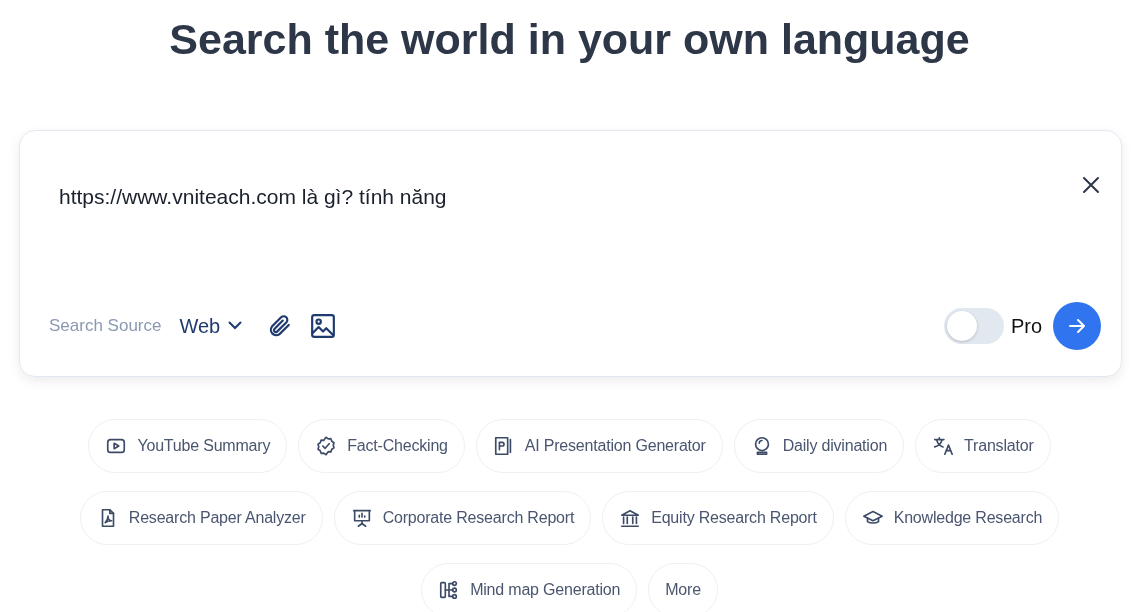 The image size is (1139, 612). Describe the element at coordinates (718, 517) in the screenshot. I see `tool-chip: Equity Research Report` at that location.